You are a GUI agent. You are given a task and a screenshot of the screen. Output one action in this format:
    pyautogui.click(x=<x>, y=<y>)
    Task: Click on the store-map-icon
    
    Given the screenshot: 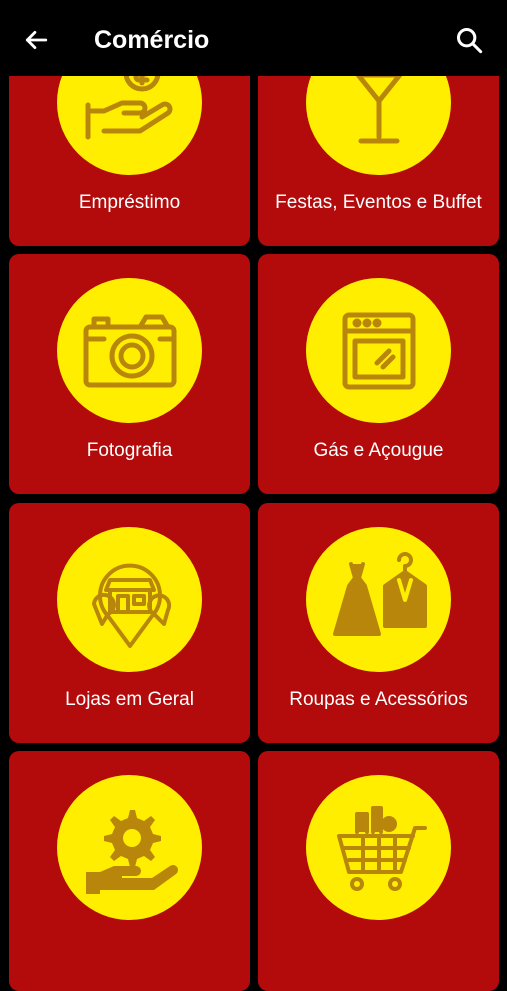 What is the action you would take?
    pyautogui.click(x=131, y=605)
    